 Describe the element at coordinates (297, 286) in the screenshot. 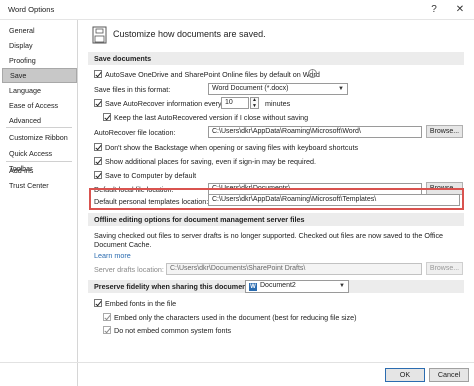

I see `document-select: W Document2 ▼` at that location.